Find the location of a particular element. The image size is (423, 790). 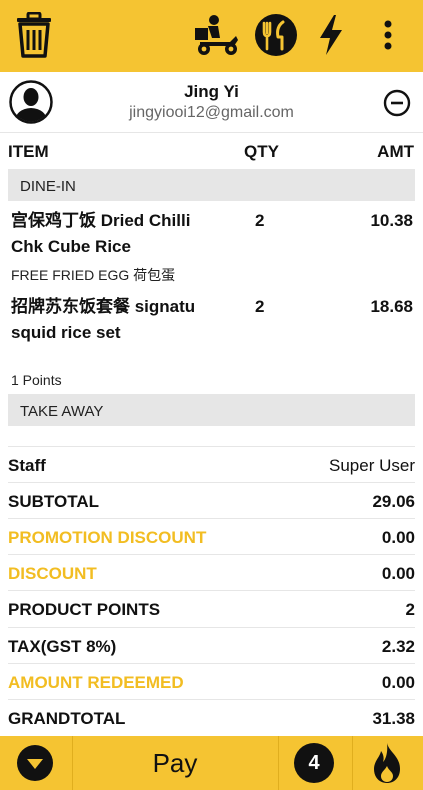

promotion-discount-row: PROMOTION DISCOUNT 0.00 is located at coordinates (211, 536).